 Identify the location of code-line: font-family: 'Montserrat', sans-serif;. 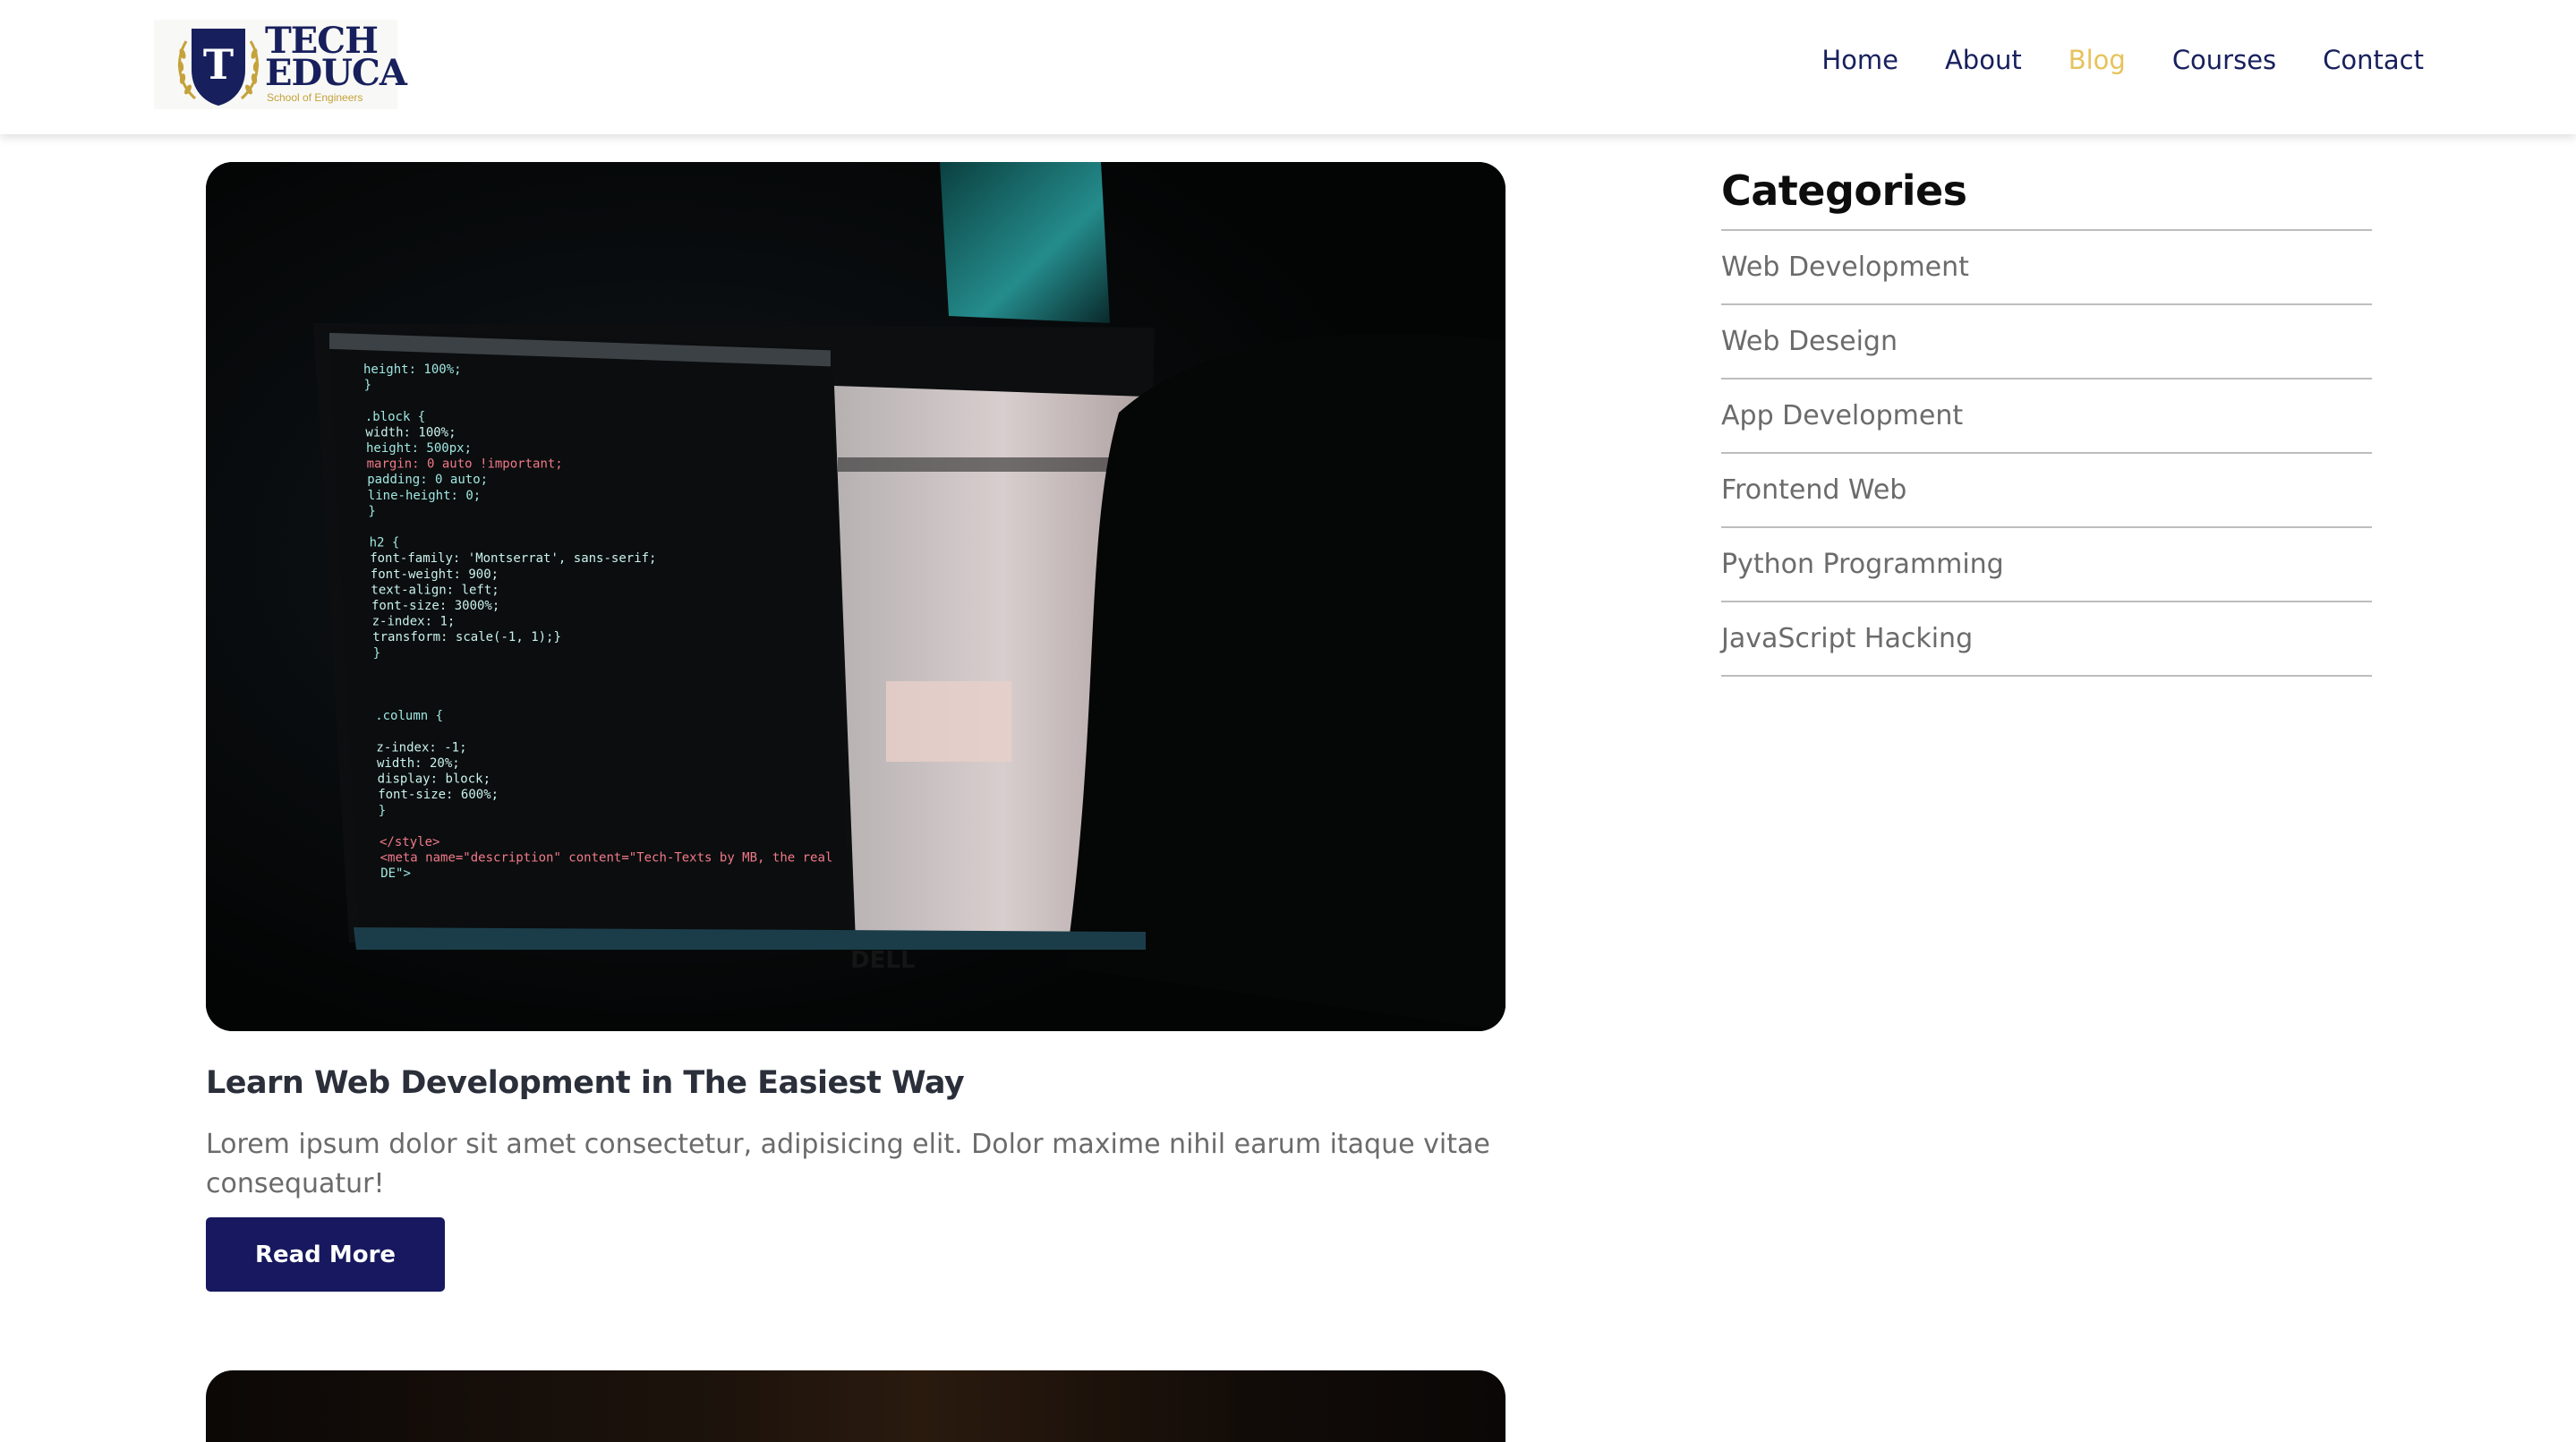
(513, 558).